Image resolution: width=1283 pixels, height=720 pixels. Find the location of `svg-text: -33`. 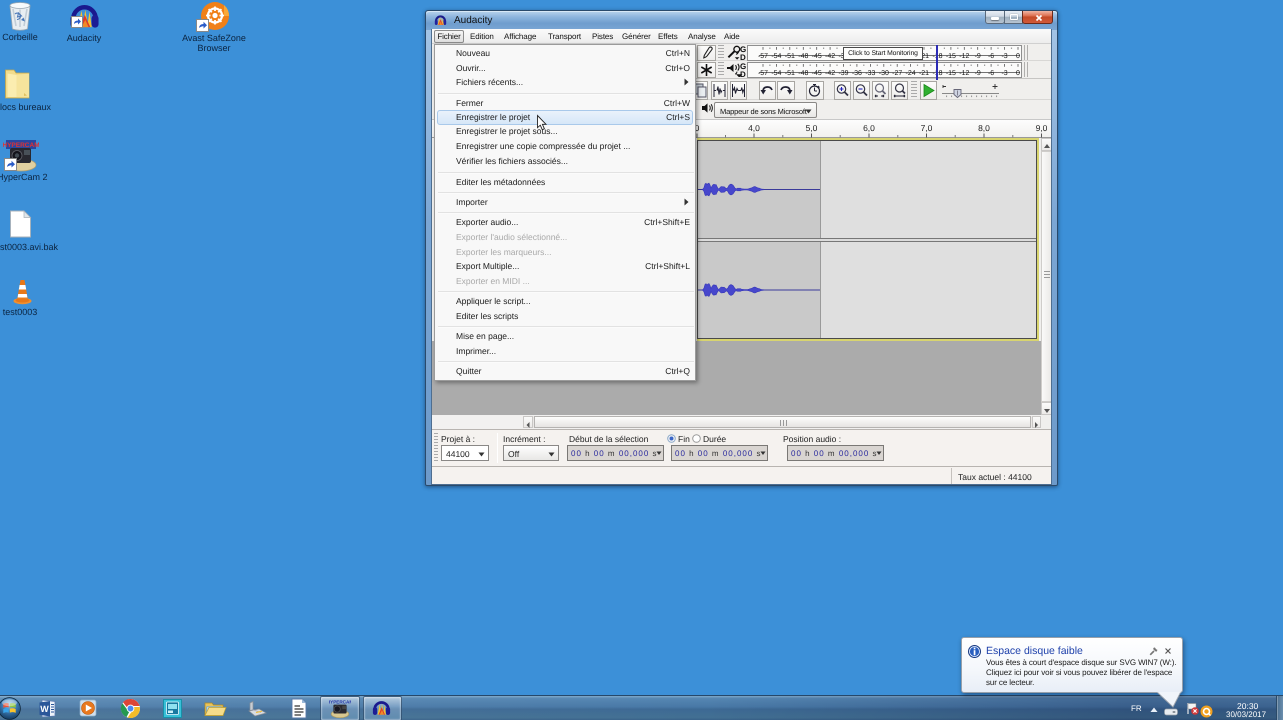

svg-text: -33 is located at coordinates (870, 73).